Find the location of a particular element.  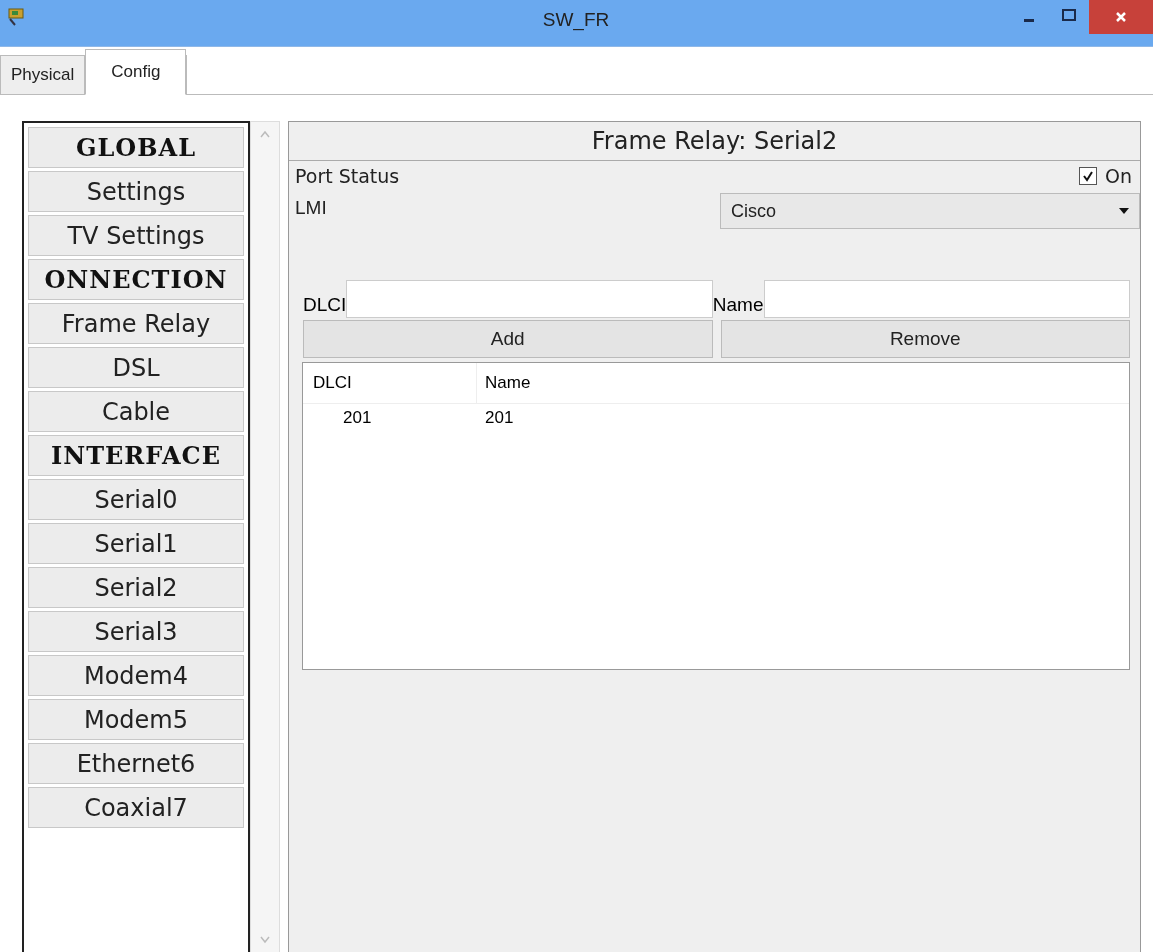

sidebar-item: DSL is located at coordinates (136, 367).